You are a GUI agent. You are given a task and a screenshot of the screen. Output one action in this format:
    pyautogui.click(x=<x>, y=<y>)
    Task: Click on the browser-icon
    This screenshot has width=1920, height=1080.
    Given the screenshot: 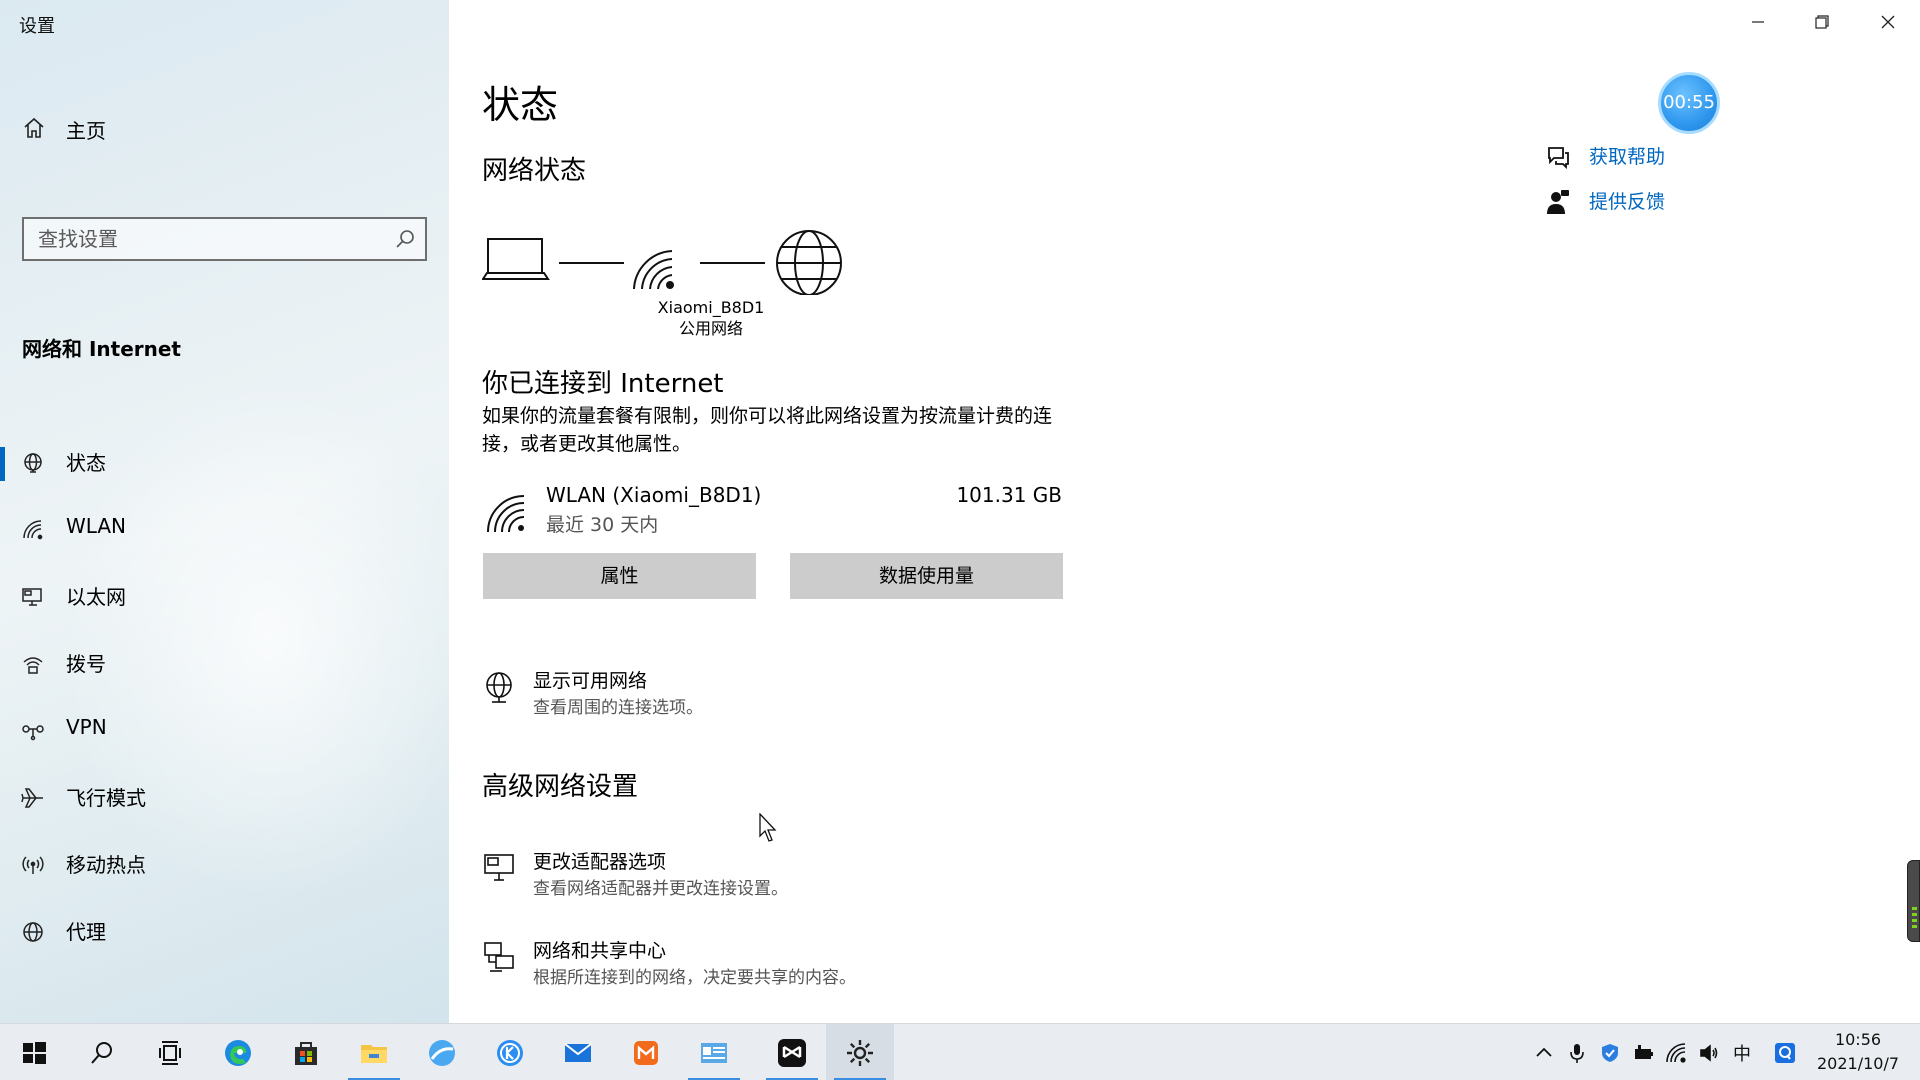 What is the action you would take?
    pyautogui.click(x=442, y=1052)
    